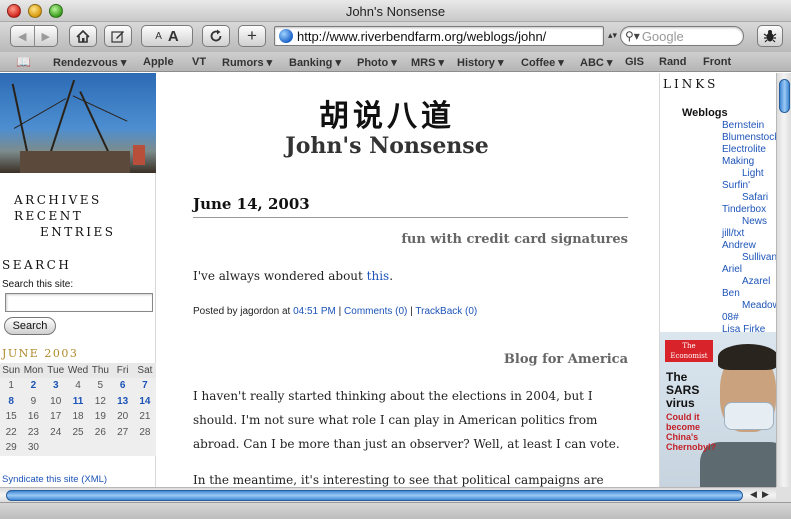 The image size is (791, 519). Describe the element at coordinates (749, 234) in the screenshot. I see `blogroll-link: jill/txt` at that location.